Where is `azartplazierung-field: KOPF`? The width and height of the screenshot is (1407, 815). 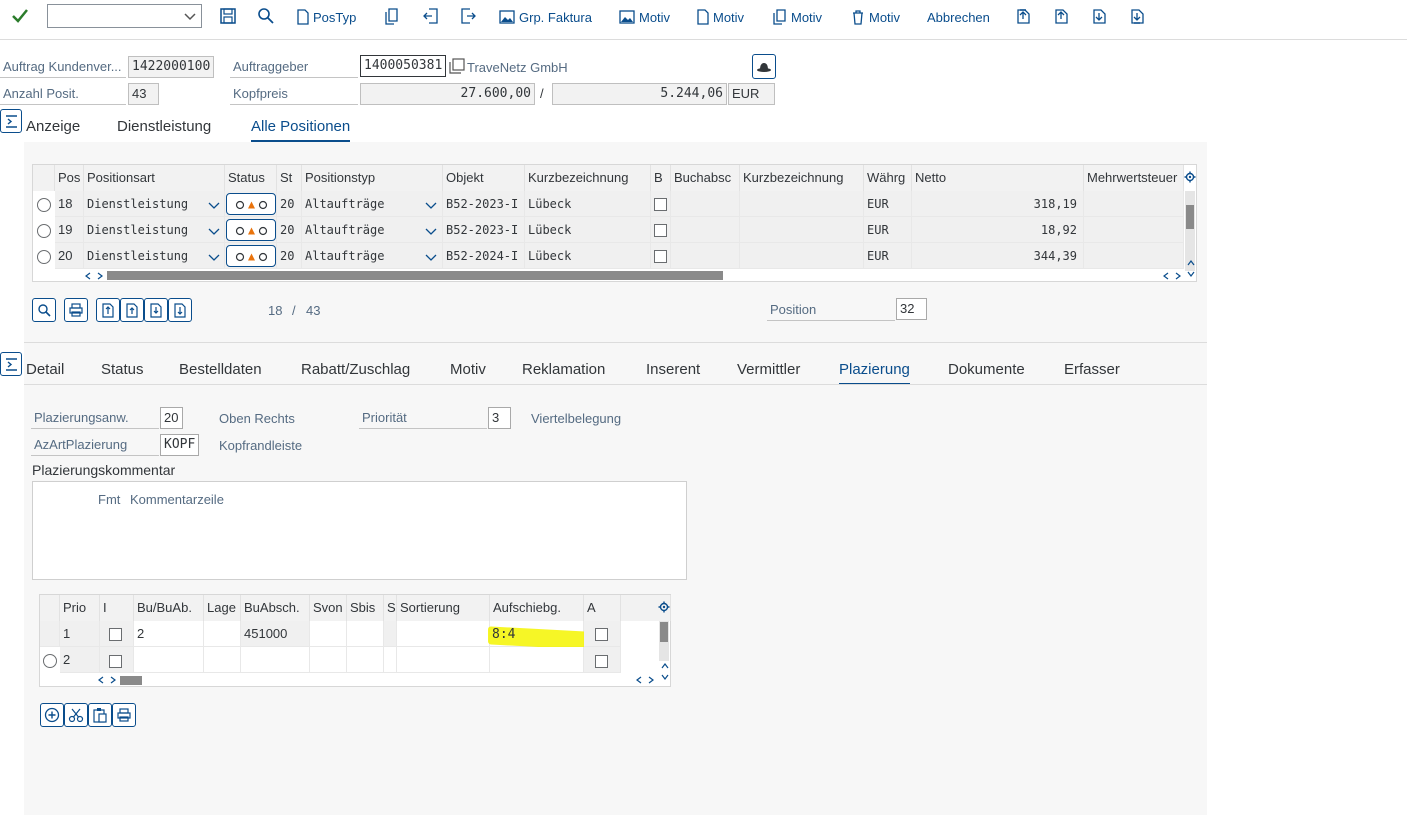
azartplazierung-field: KOPF is located at coordinates (179, 445).